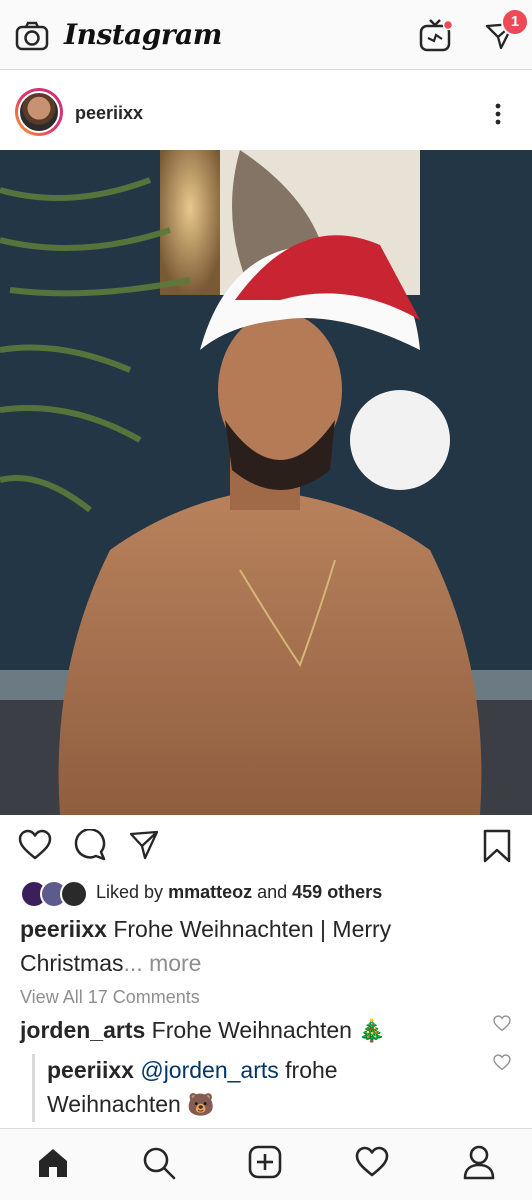 Image resolution: width=532 pixels, height=1200 pixels. I want to click on new-post-icon, so click(265, 1162).